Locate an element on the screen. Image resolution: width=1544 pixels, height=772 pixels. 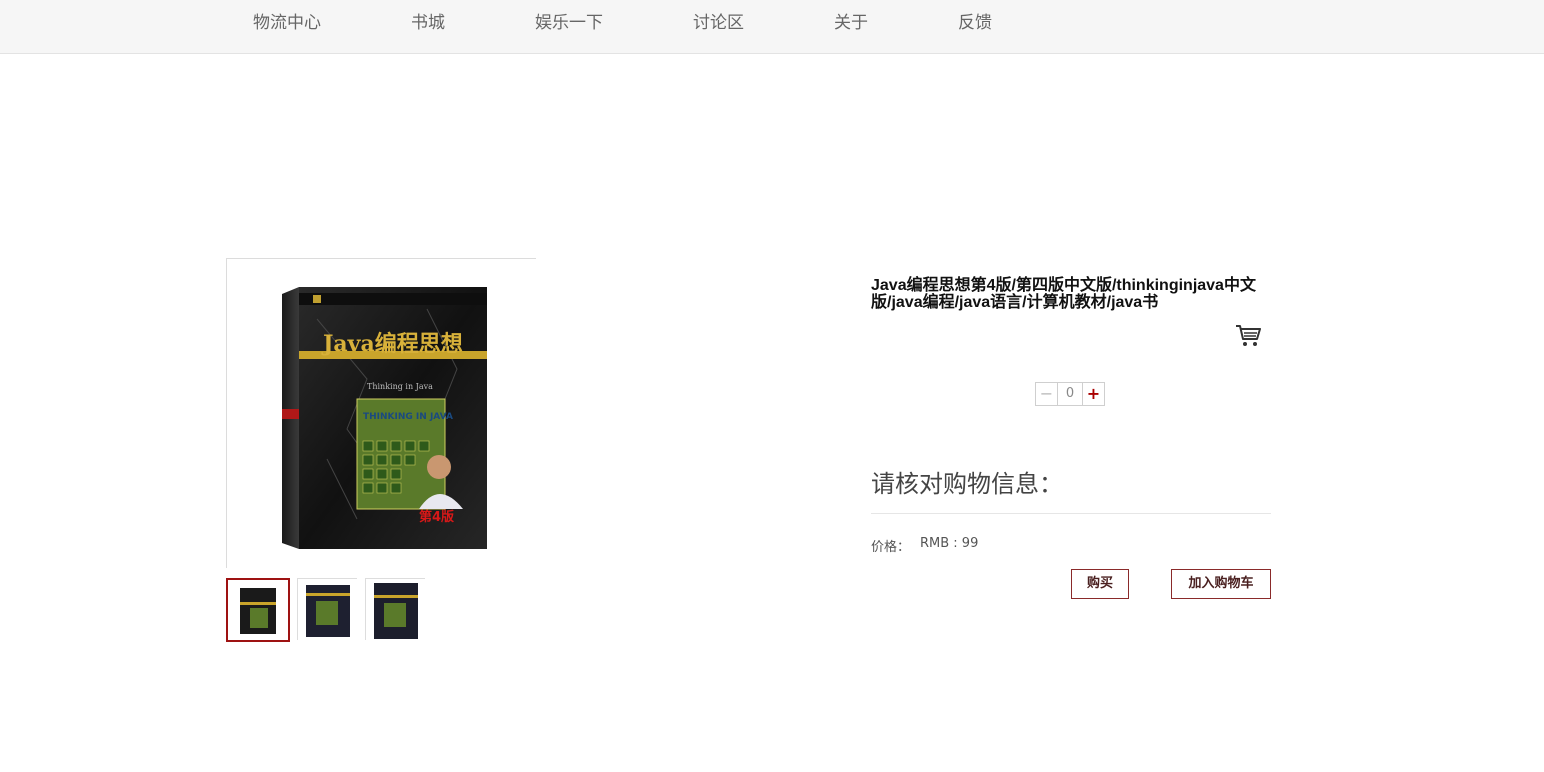
cover-art-text: THINKING IN JAVA is located at coordinates (408, 417).